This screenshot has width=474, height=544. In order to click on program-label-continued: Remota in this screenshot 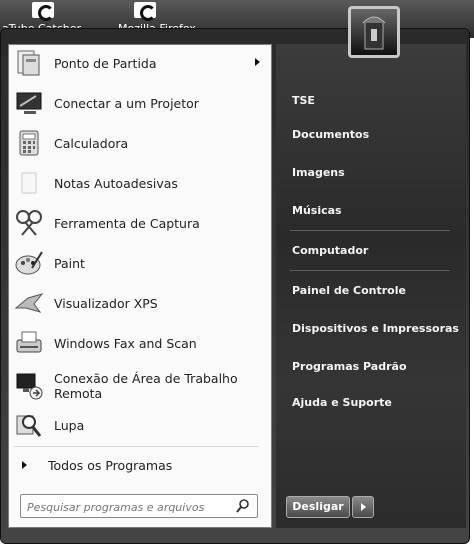, I will do `click(78, 393)`.